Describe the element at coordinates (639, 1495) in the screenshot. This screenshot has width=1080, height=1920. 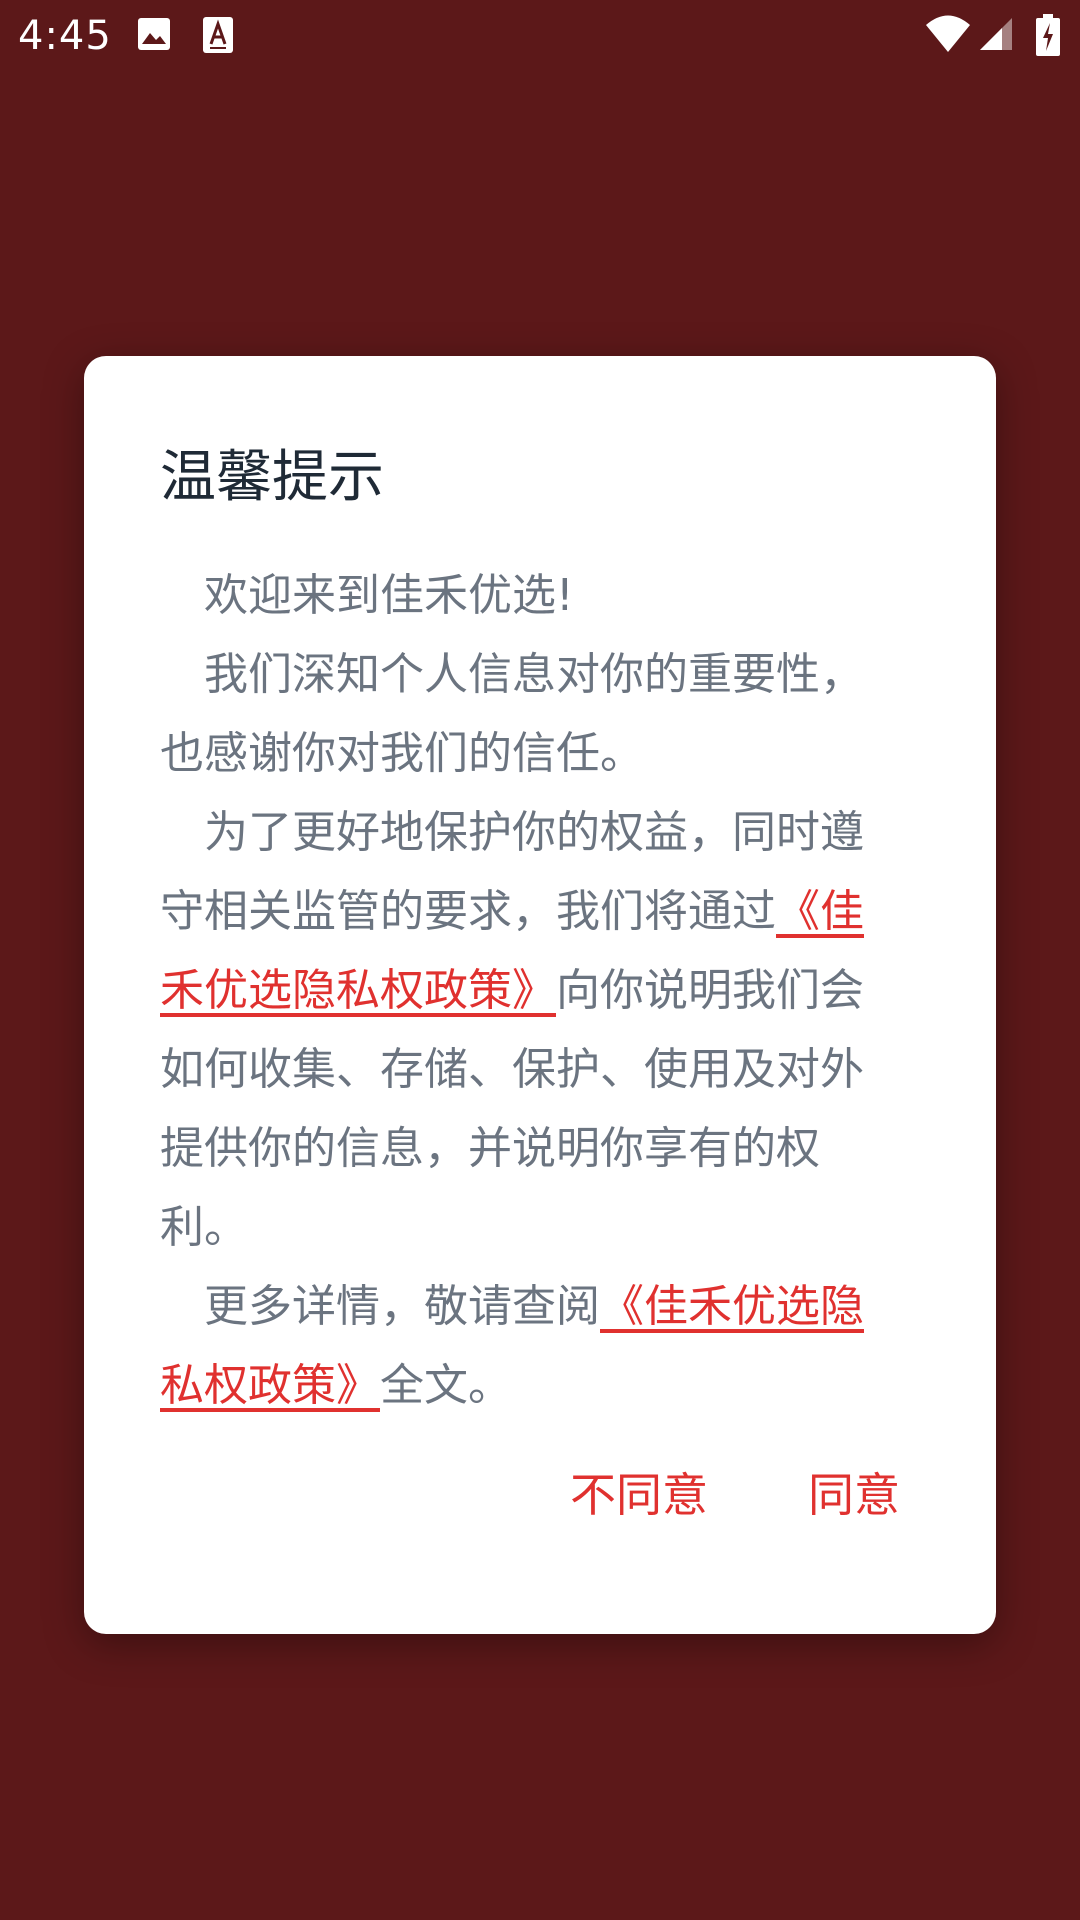
I see `disagree-button: 不同意` at that location.